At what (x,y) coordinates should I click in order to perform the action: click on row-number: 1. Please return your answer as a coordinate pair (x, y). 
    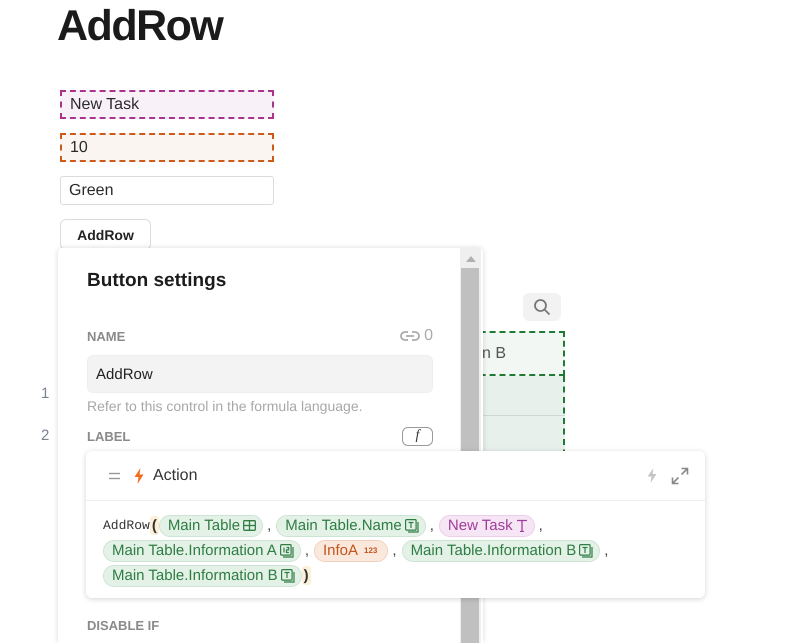
    Looking at the image, I should click on (45, 393).